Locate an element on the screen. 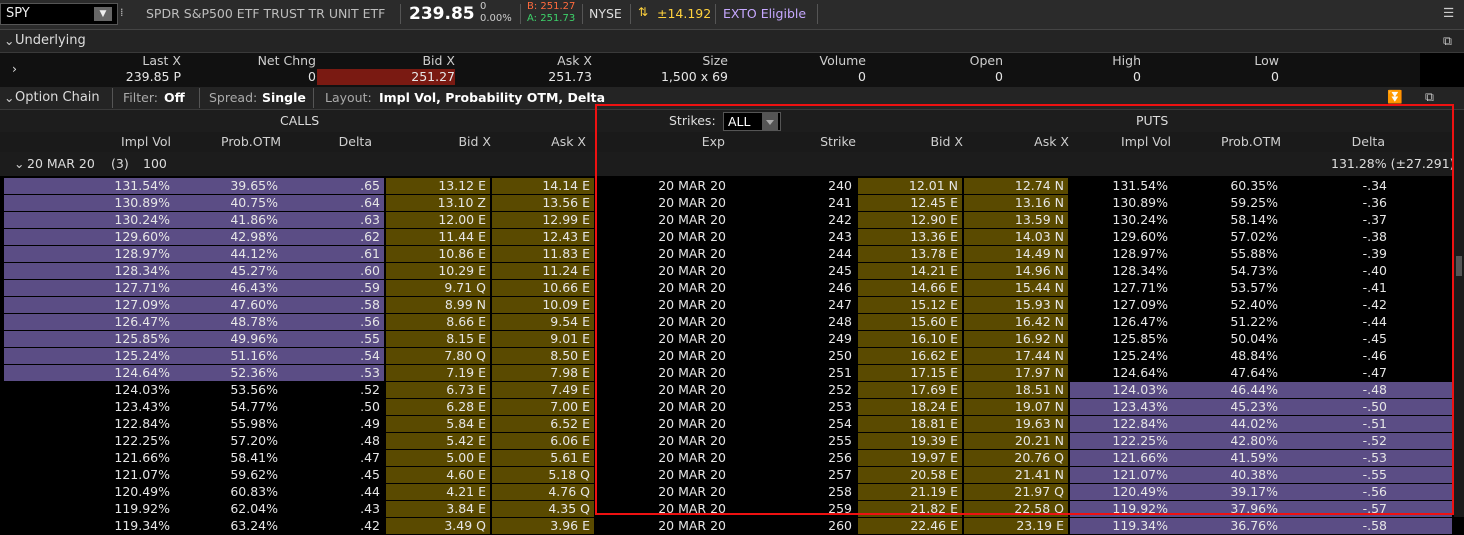 This screenshot has width=1464, height=535. cell-cbid: 8.66 E is located at coordinates (438, 322).